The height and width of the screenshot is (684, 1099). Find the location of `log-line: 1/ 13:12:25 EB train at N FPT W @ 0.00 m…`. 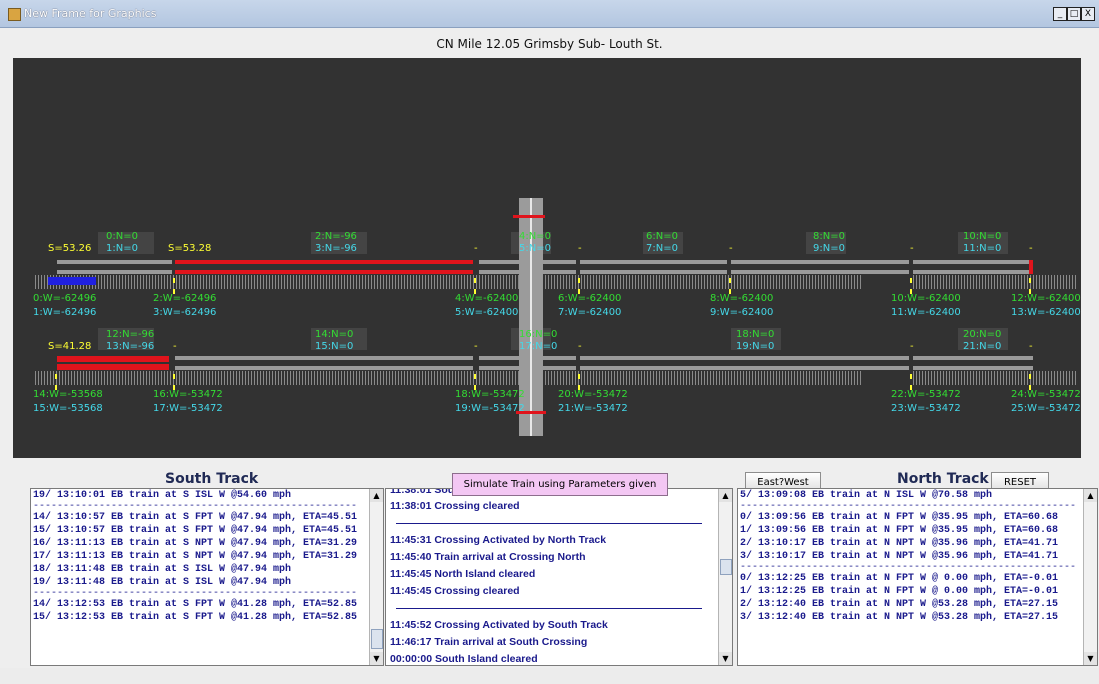

log-line: 1/ 13:12:25 EB train at N FPT W @ 0.00 m… is located at coordinates (899, 591).